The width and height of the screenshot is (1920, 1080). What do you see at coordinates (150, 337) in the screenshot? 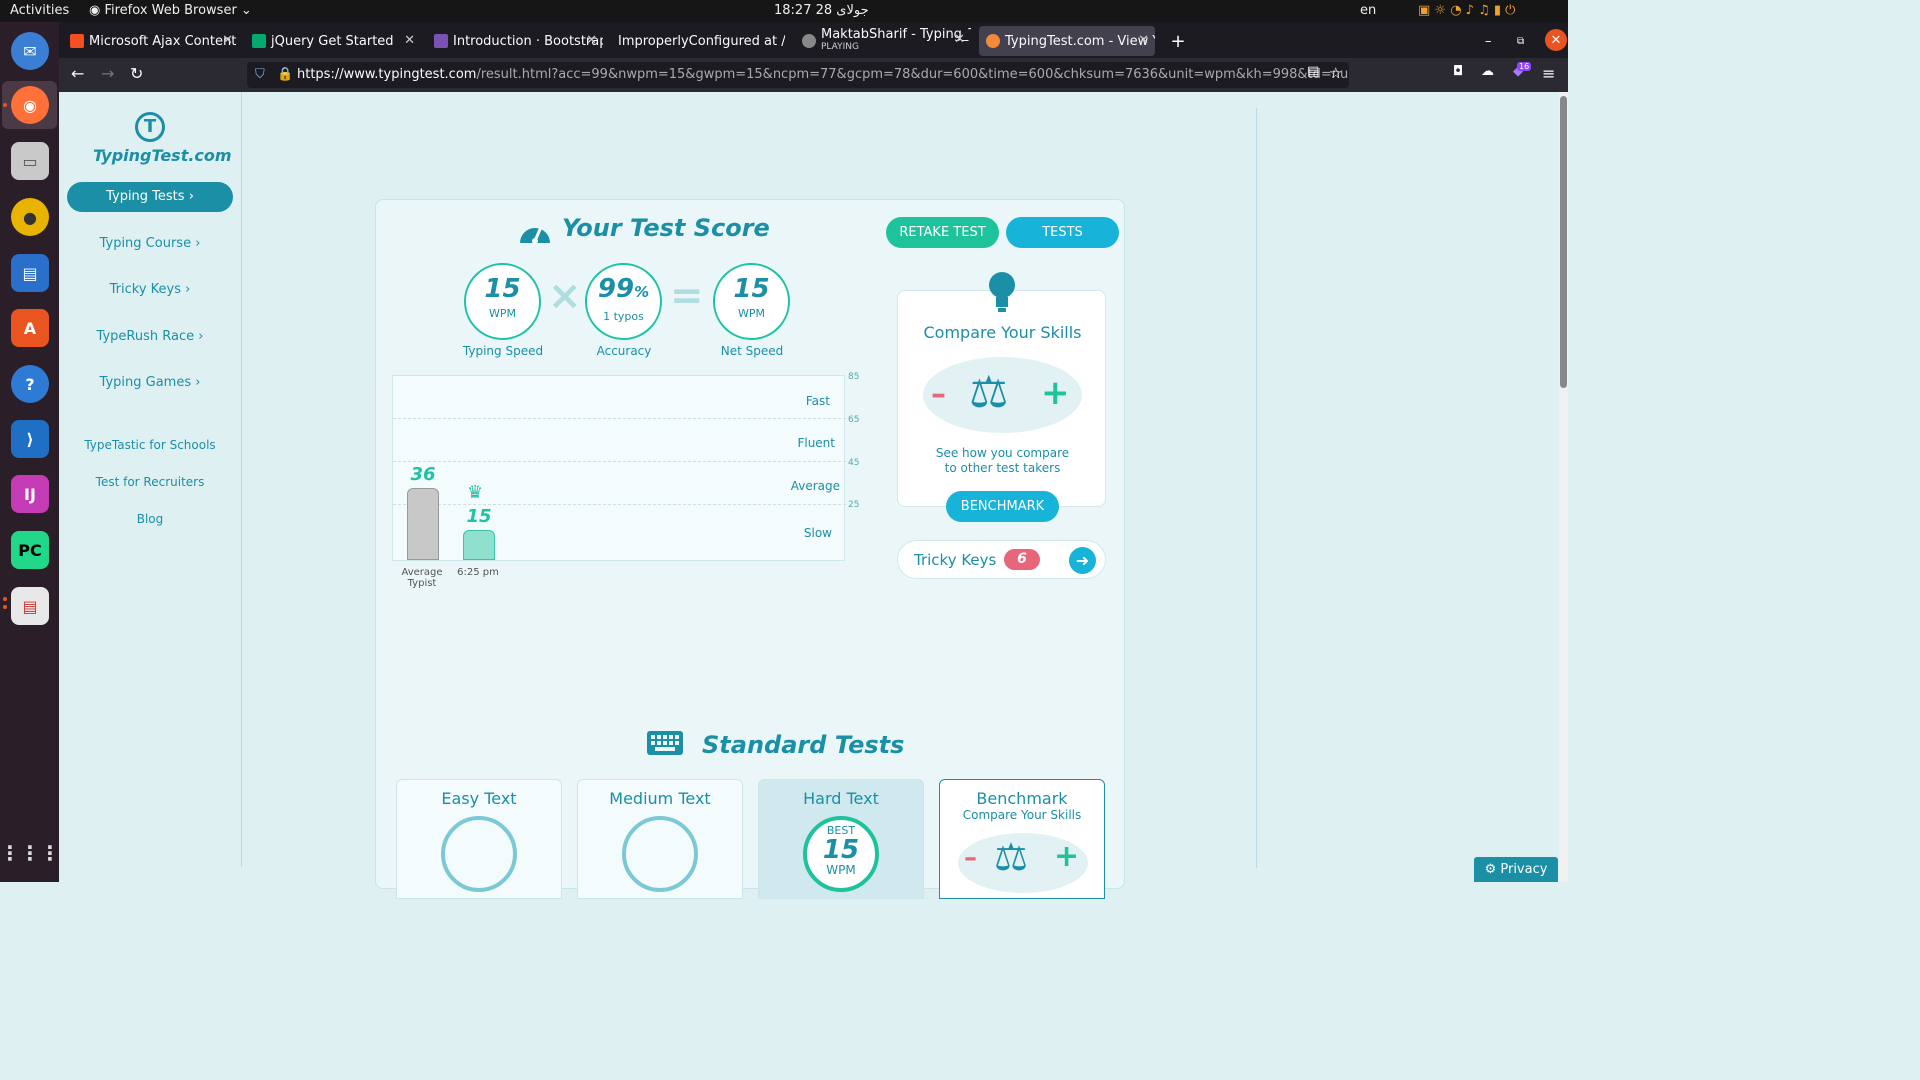
I see `nav-typerush-race: TypeRush Race ›` at bounding box center [150, 337].